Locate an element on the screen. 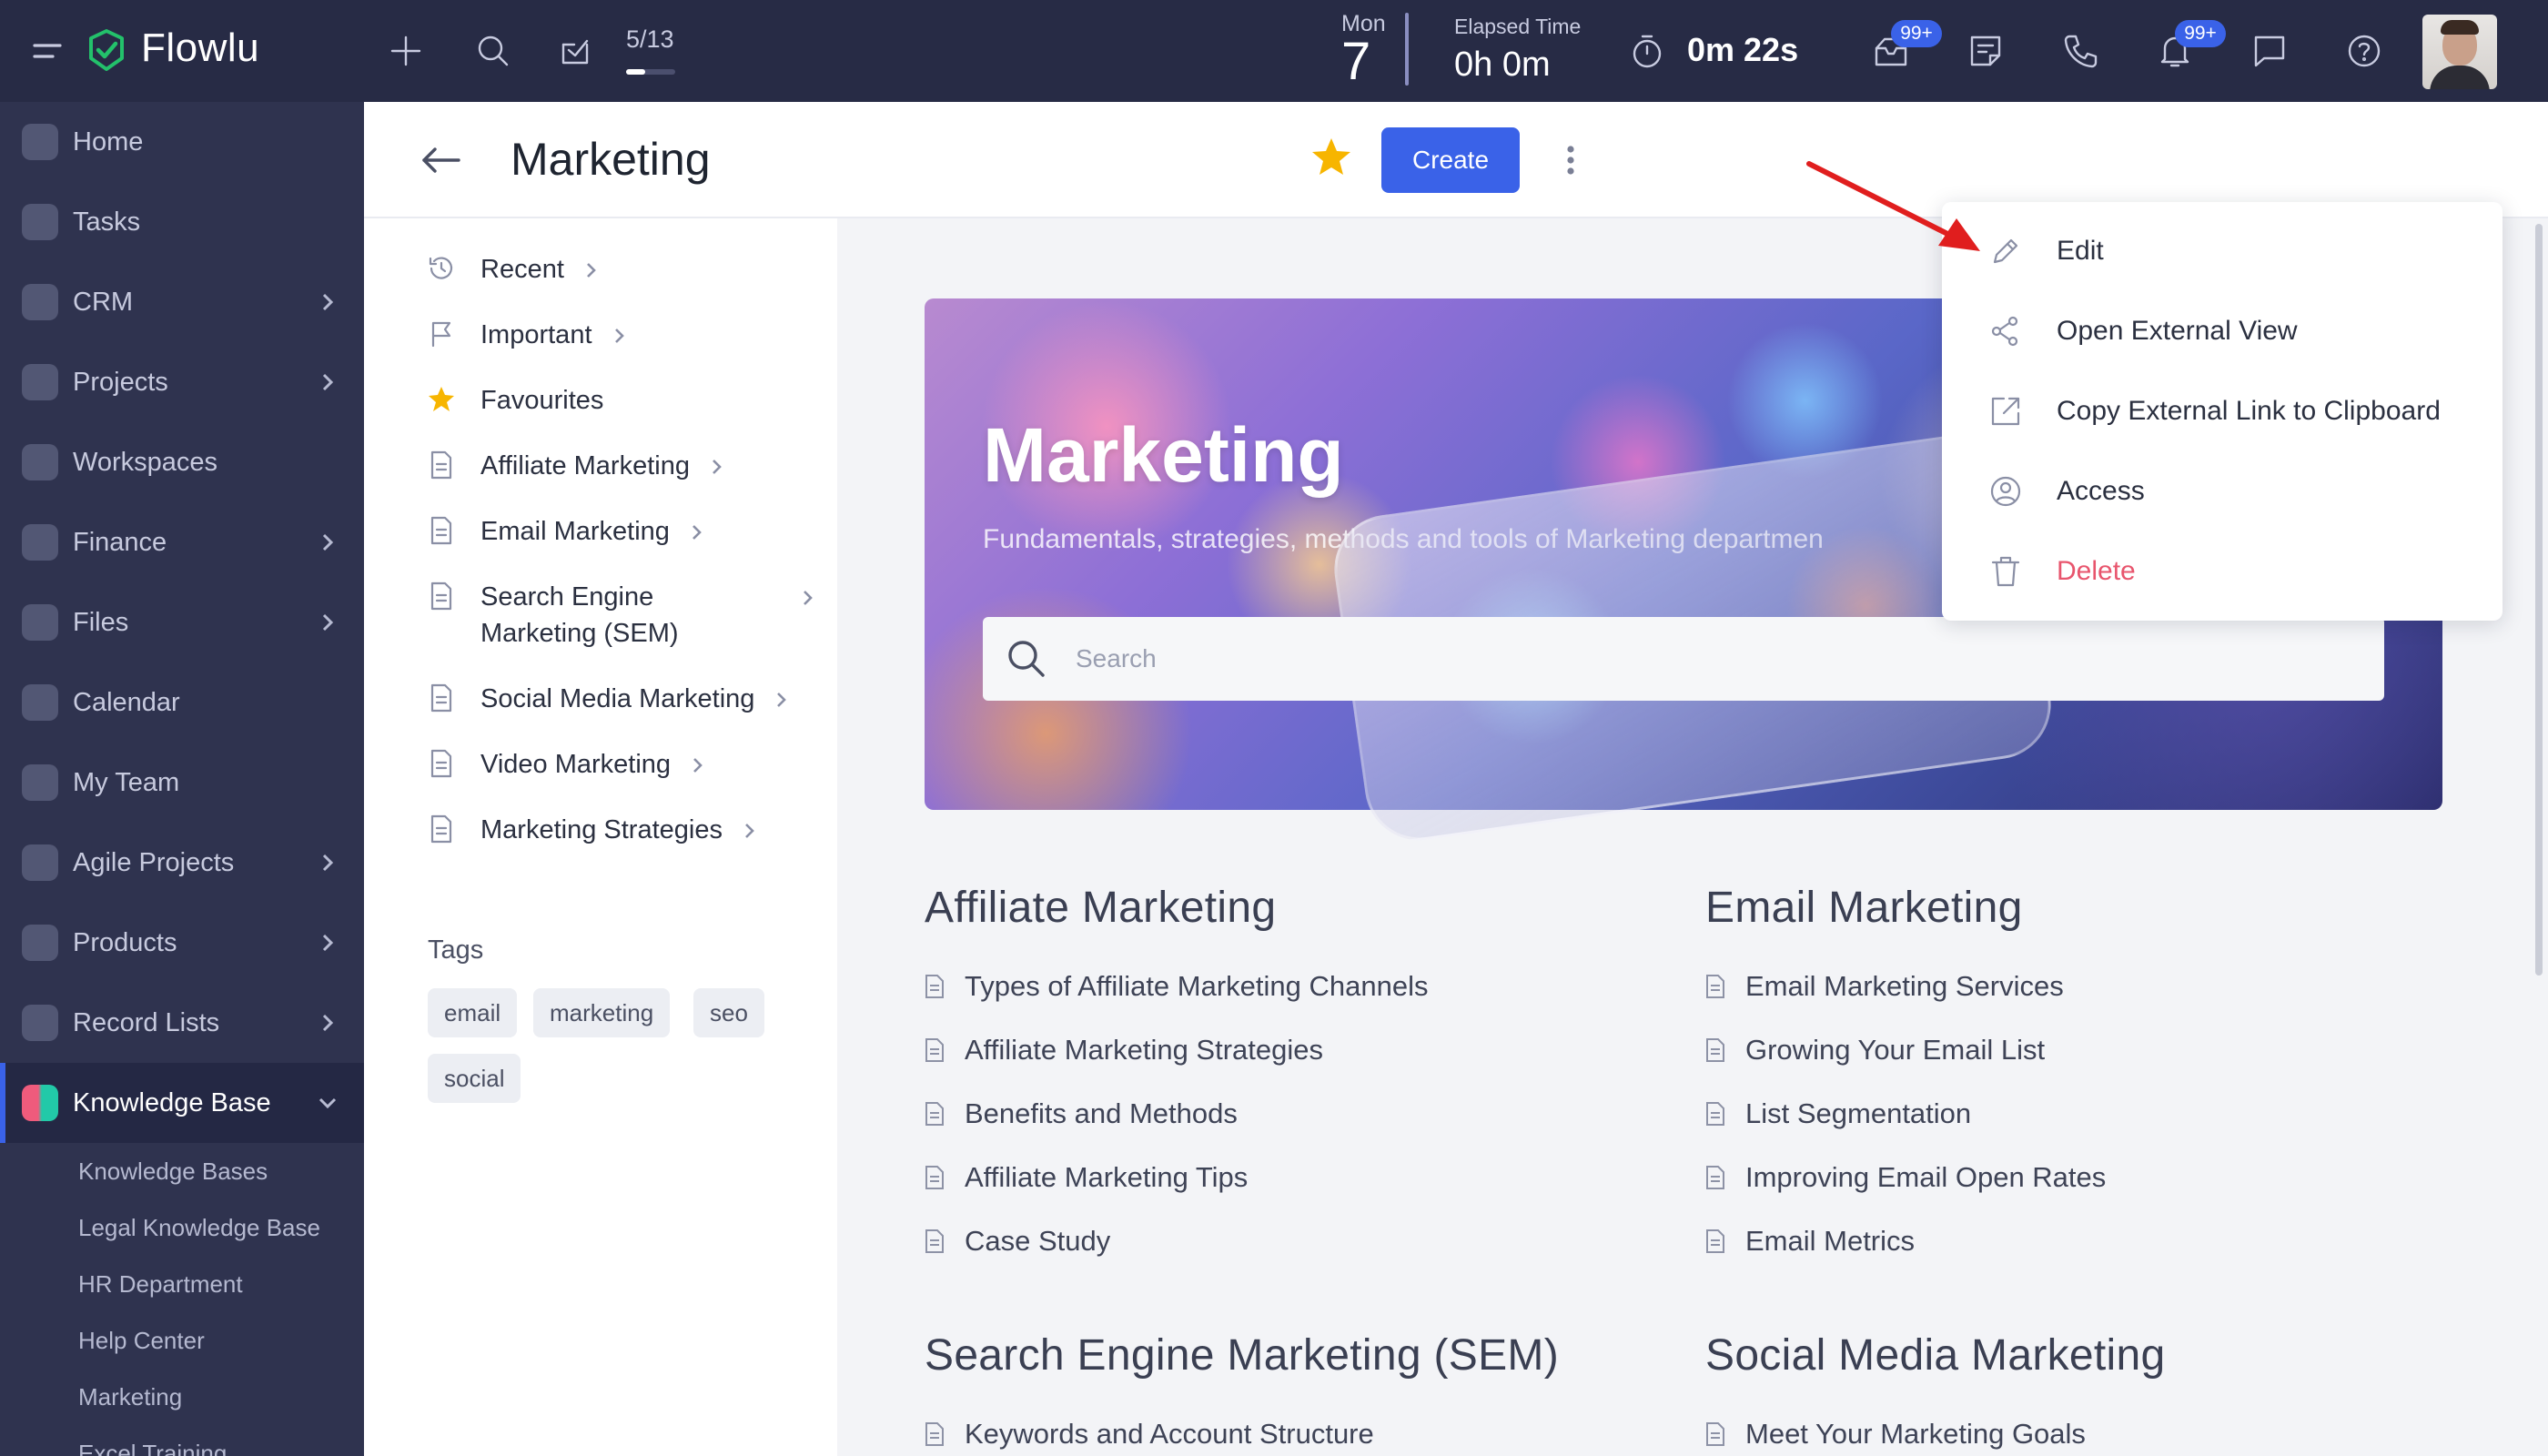 This screenshot has height=1456, width=2548. nav-email-marketing: Email Marketing is located at coordinates (566, 532).